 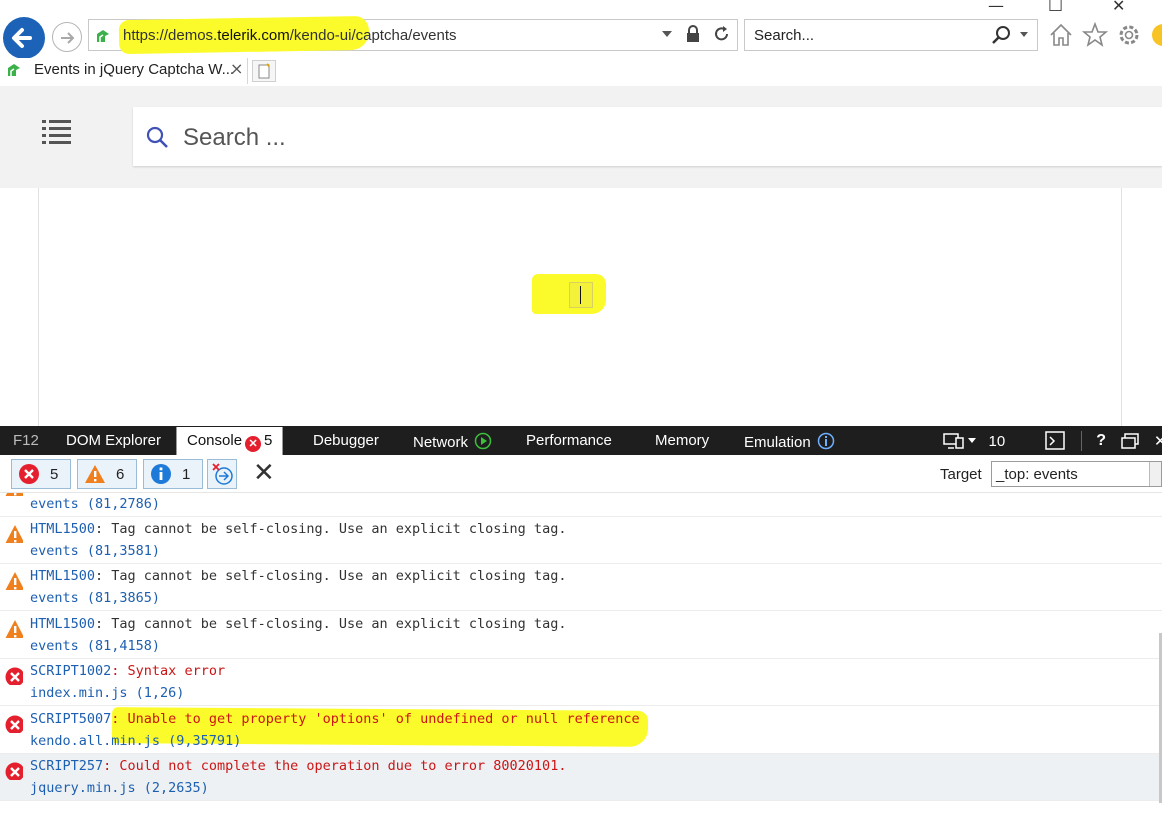 I want to click on filter-info-button: 1, so click(x=173, y=474).